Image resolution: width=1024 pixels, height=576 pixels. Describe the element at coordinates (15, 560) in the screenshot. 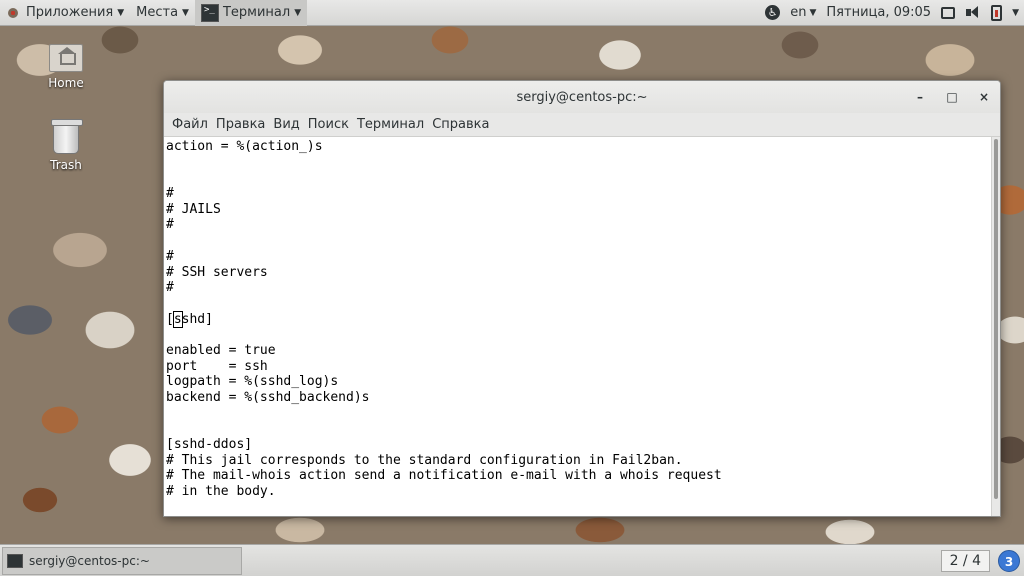

I see `terminal-icon` at that location.